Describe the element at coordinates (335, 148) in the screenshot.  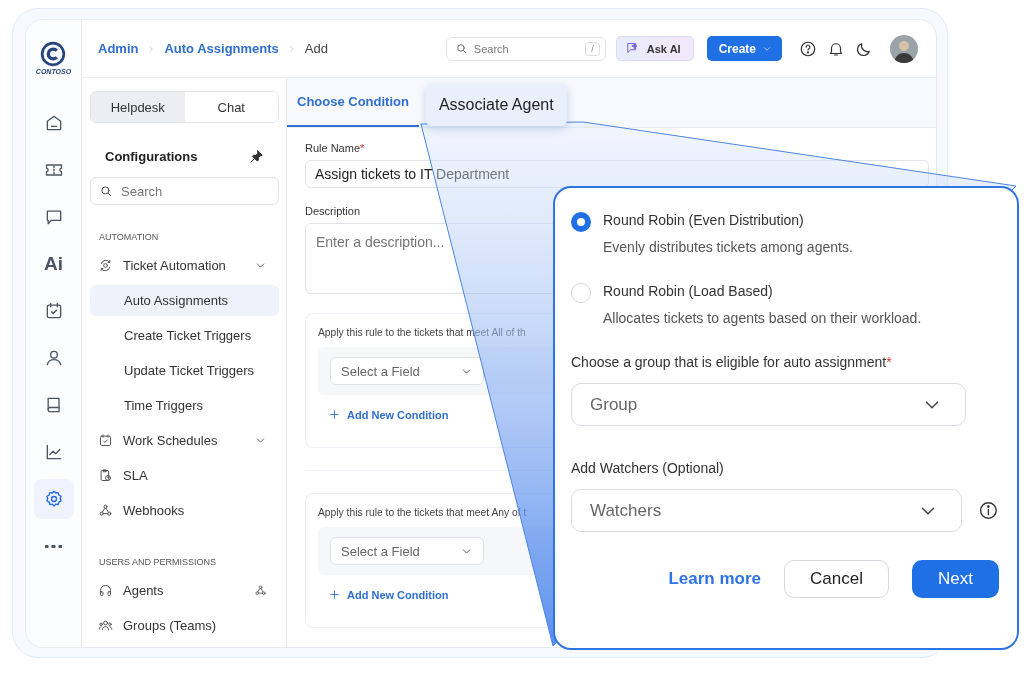
I see `field-label: Rule Name*` at that location.